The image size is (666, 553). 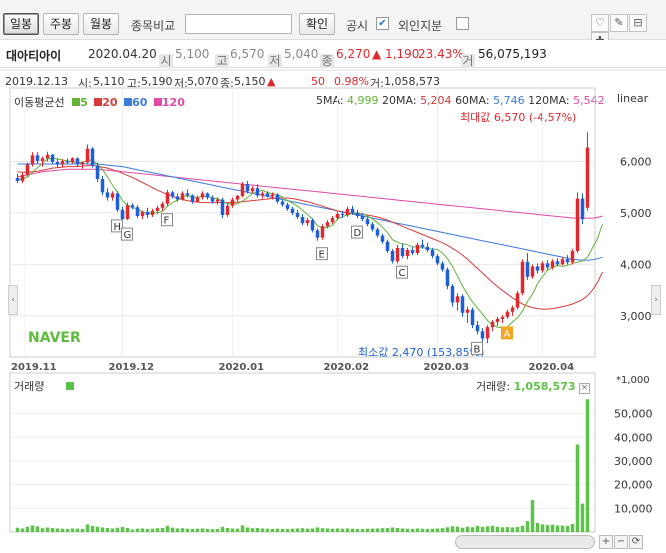 I want to click on x-tick-label: 2020.02, so click(x=347, y=367).